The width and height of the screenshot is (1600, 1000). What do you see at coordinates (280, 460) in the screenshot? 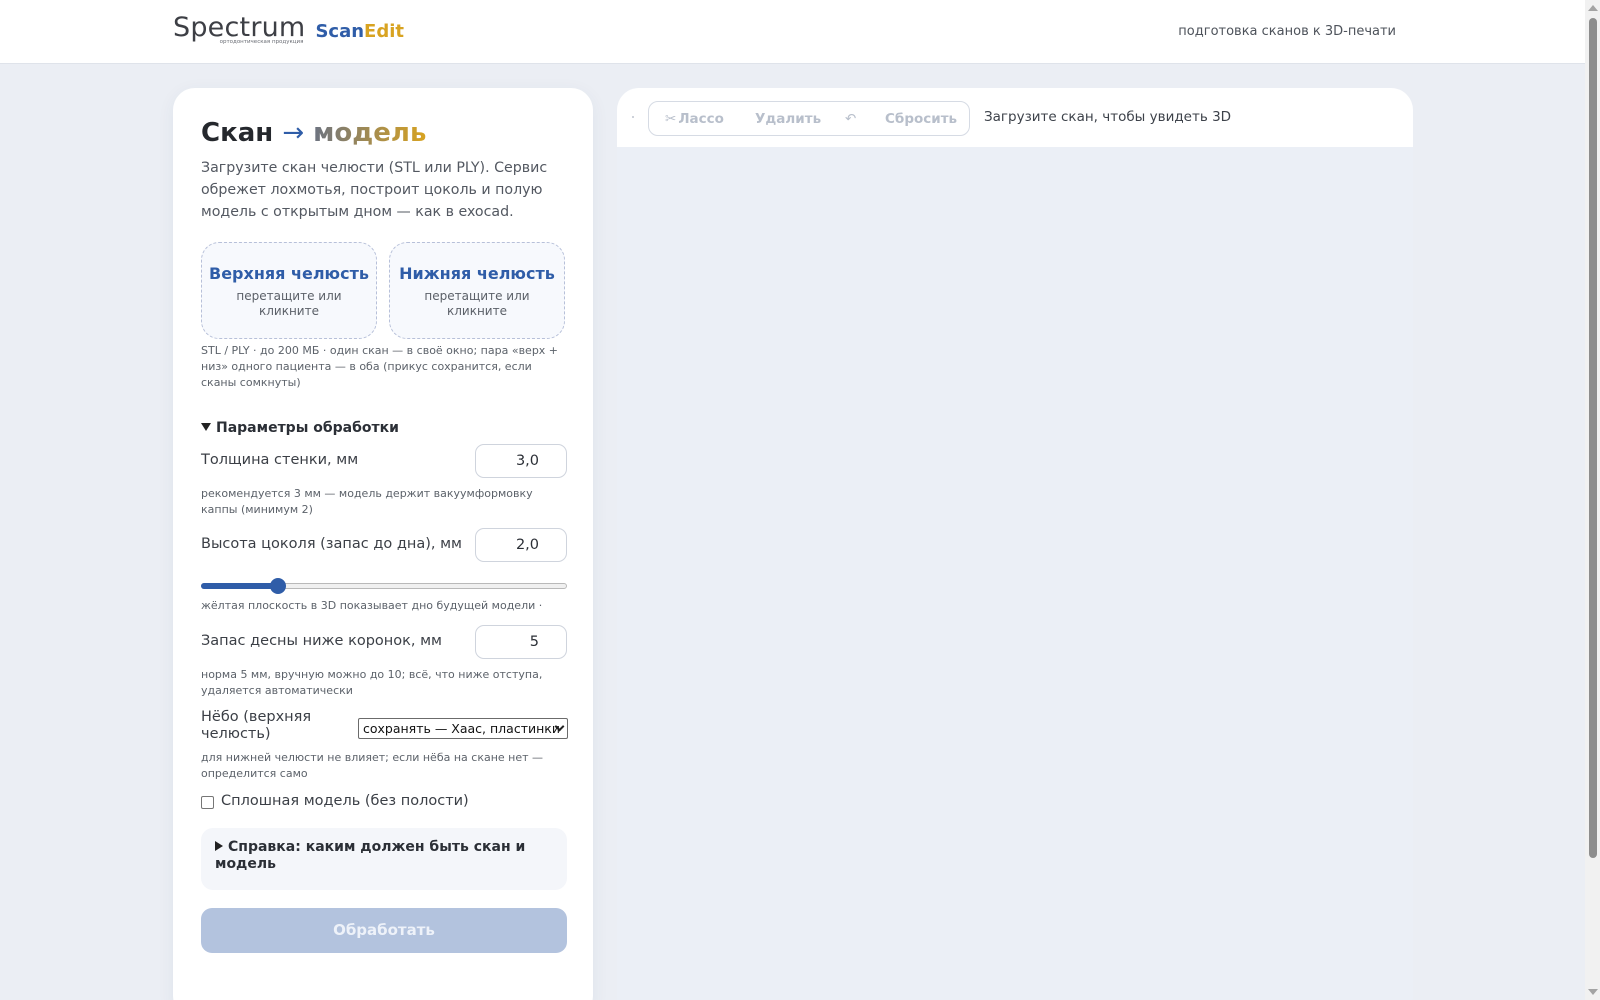
I see `wall-thickness-label: Толщина стенки, мм` at bounding box center [280, 460].